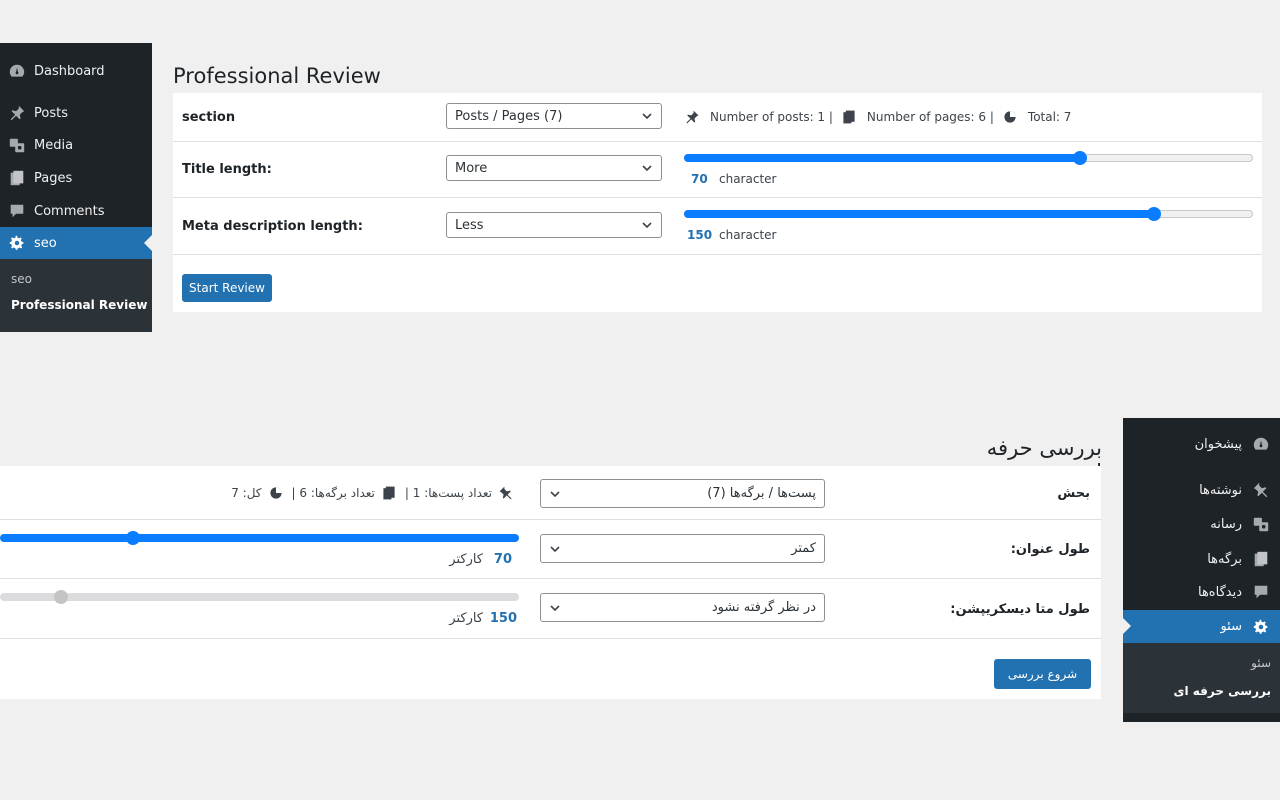  I want to click on sidebar-item-label: پیشخوان, so click(1218, 444).